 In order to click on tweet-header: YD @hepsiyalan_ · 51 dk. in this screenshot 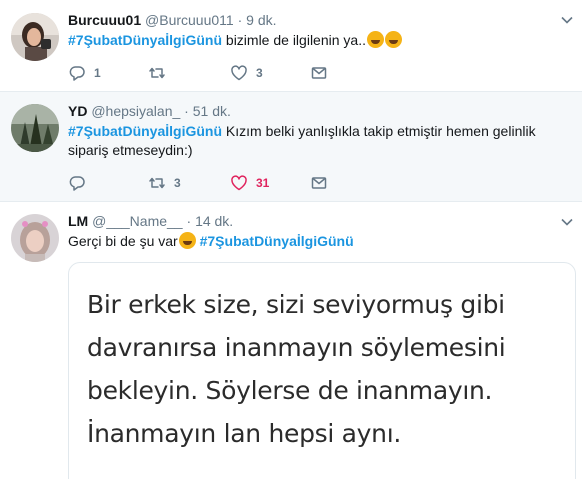, I will do `click(149, 111)`.